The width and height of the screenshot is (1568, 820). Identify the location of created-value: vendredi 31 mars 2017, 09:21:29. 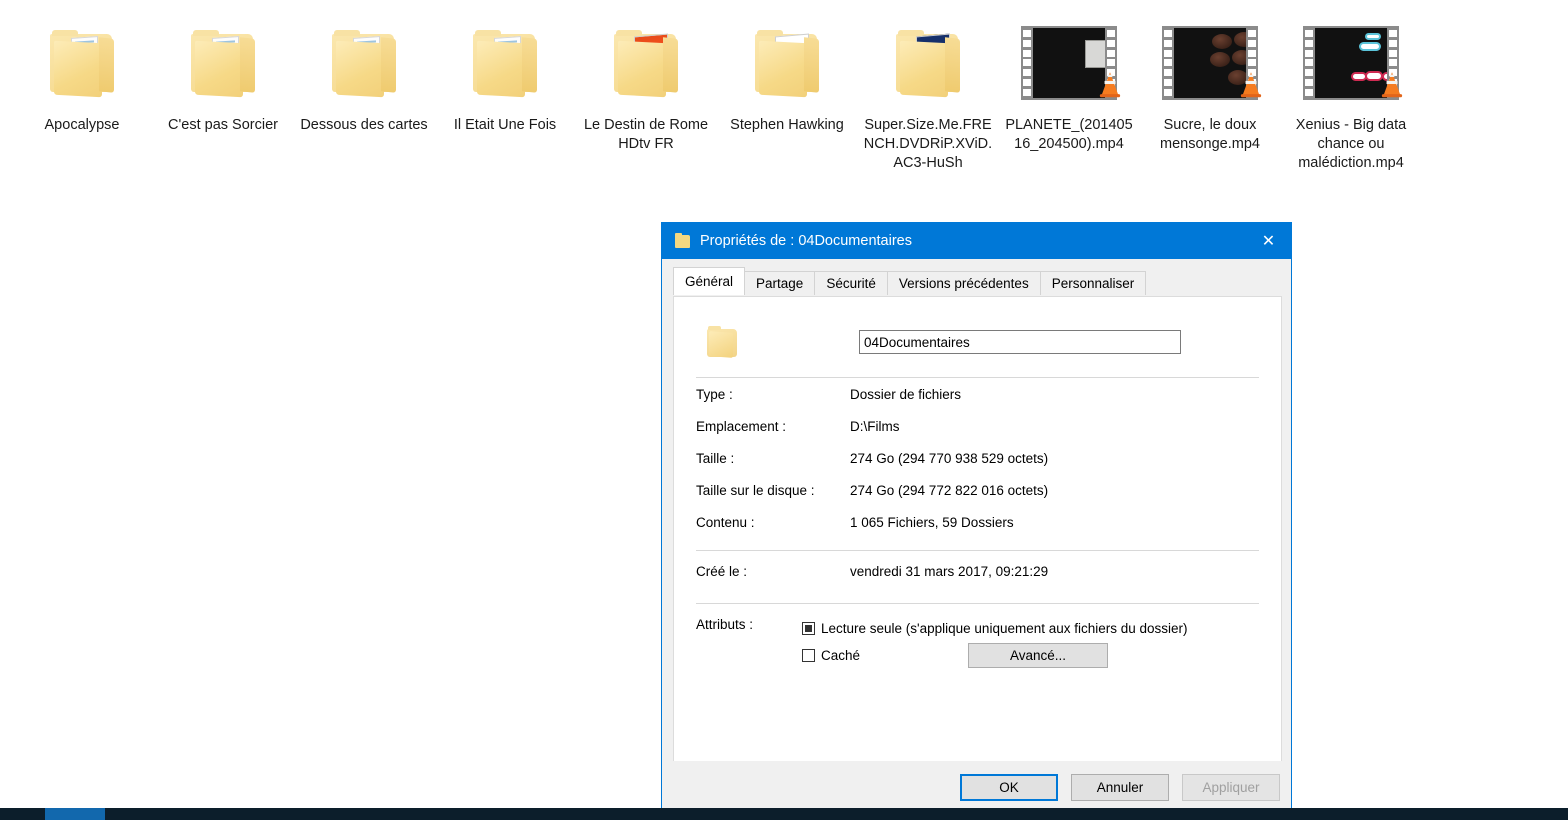
(949, 571).